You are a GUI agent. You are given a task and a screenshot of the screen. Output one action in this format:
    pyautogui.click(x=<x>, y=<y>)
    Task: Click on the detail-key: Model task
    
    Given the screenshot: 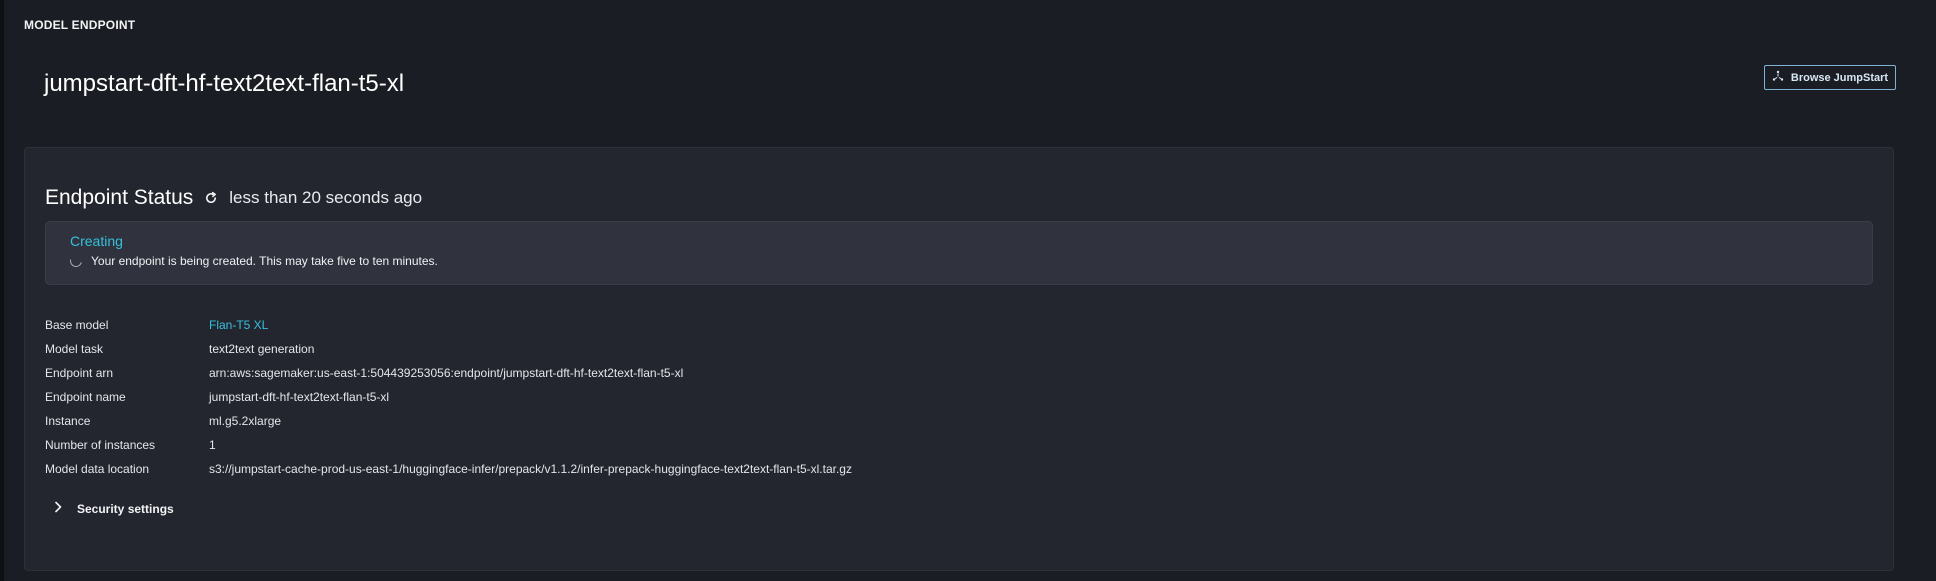 What is the action you would take?
    pyautogui.click(x=74, y=349)
    